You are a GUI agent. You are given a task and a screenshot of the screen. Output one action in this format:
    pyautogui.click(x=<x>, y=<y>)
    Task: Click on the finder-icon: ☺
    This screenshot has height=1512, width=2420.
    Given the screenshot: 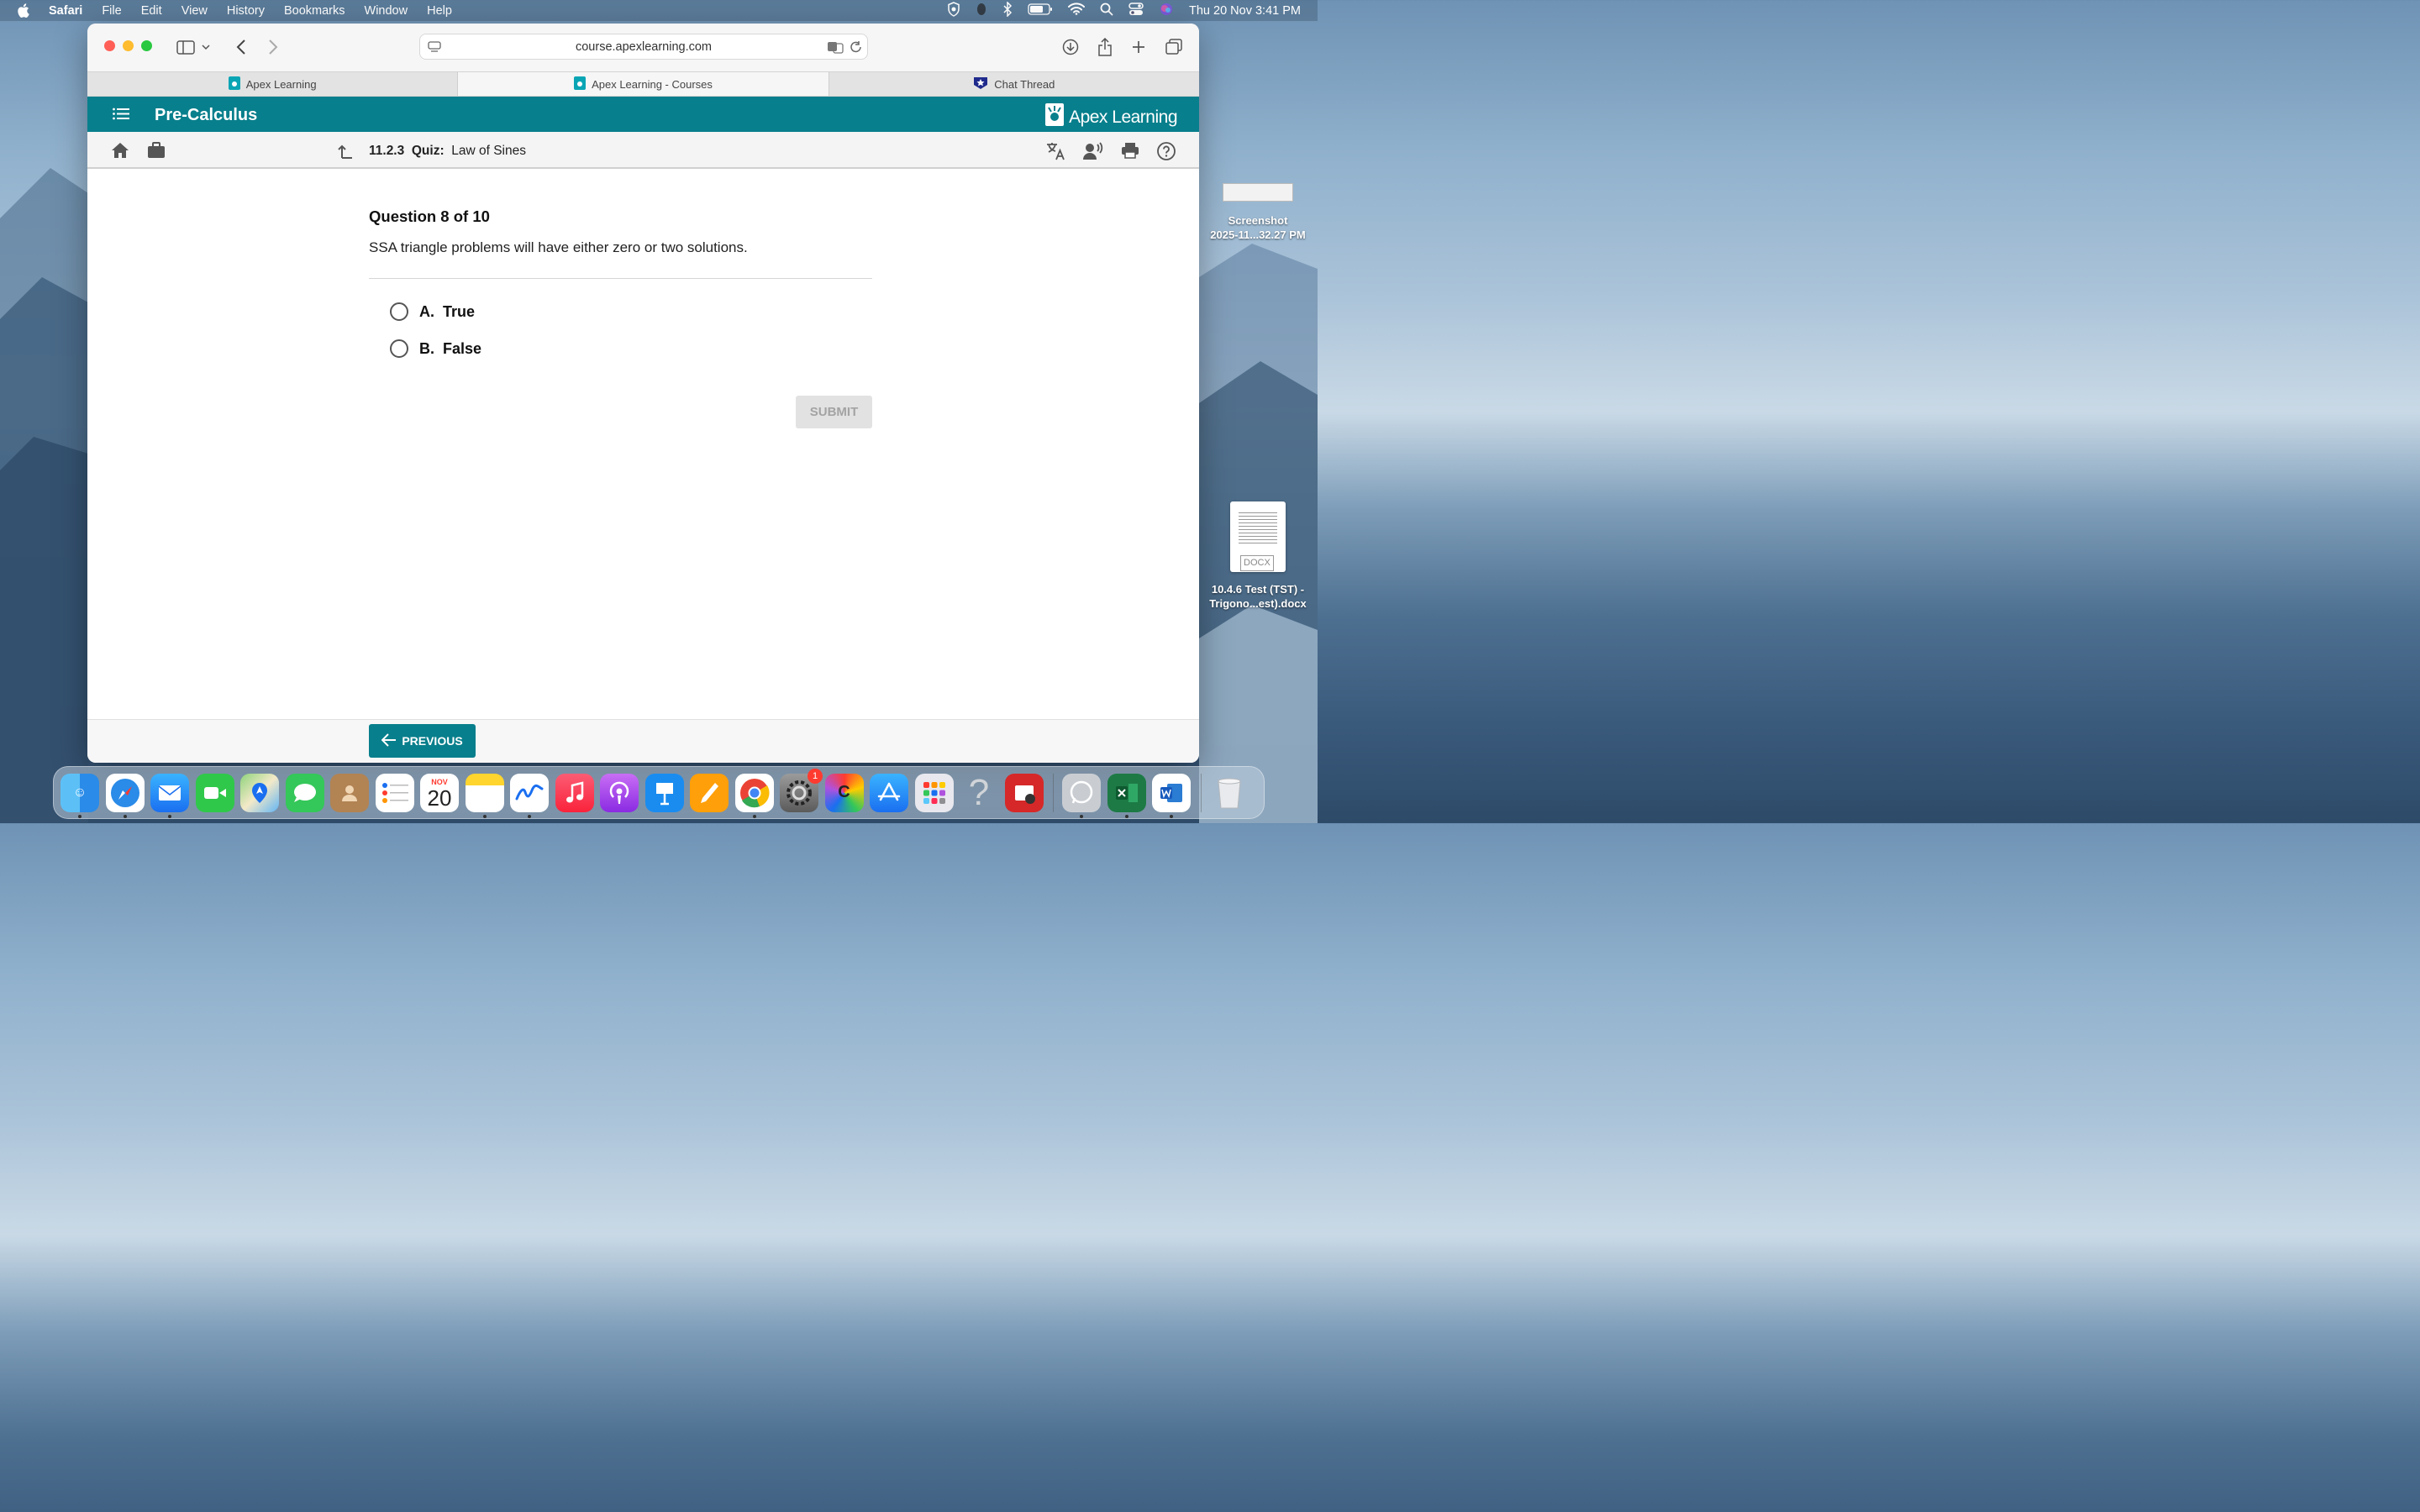 What is the action you would take?
    pyautogui.click(x=79, y=795)
    